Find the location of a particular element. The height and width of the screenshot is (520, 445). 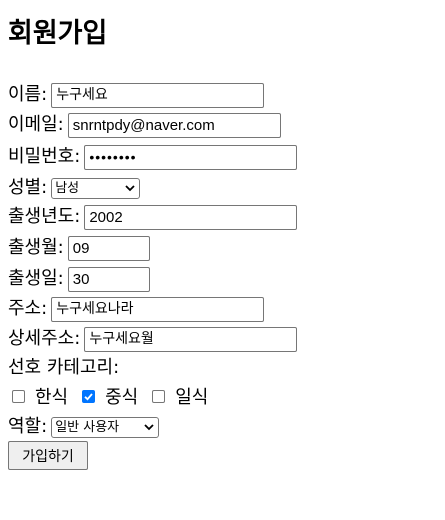

address-detail-input: 누구세요월 is located at coordinates (191, 339).